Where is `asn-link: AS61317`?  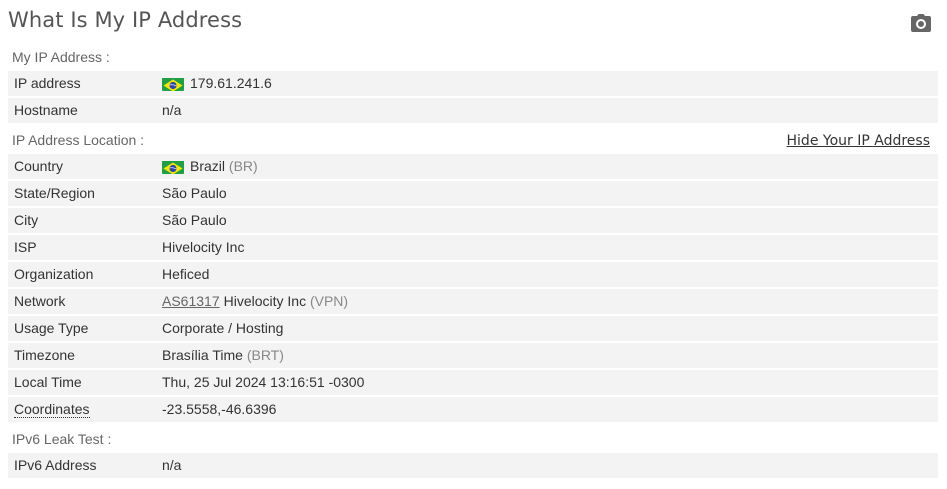 asn-link: AS61317 is located at coordinates (191, 301).